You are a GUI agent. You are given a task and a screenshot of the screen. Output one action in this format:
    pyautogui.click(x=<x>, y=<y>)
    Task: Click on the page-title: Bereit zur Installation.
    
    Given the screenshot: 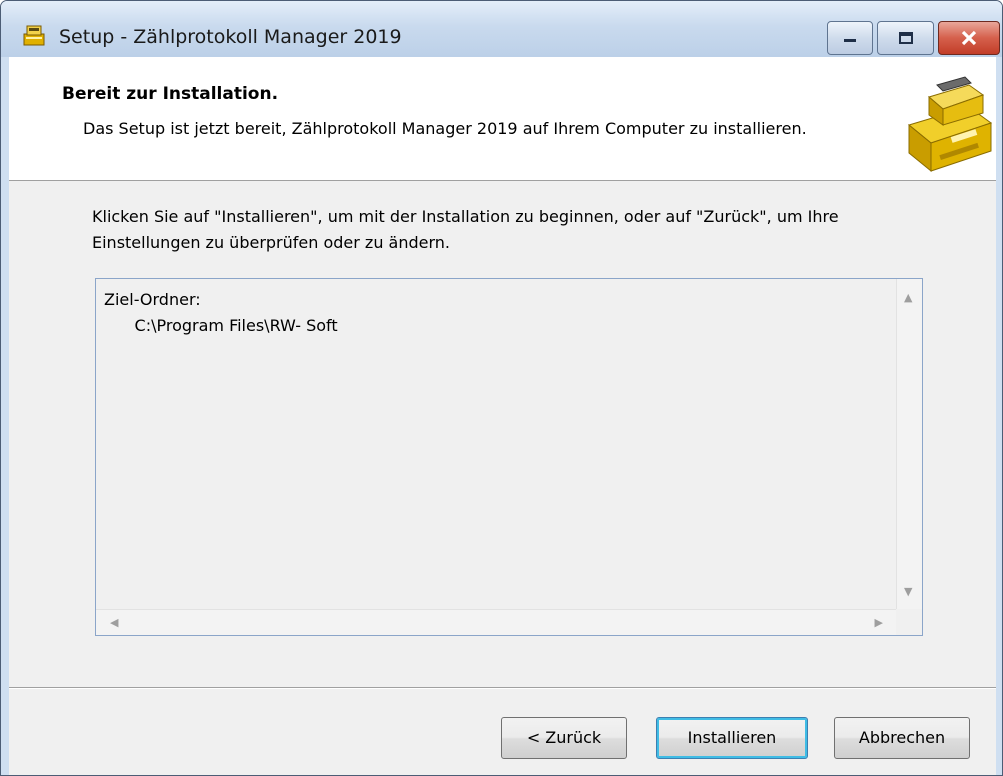 What is the action you would take?
    pyautogui.click(x=170, y=94)
    